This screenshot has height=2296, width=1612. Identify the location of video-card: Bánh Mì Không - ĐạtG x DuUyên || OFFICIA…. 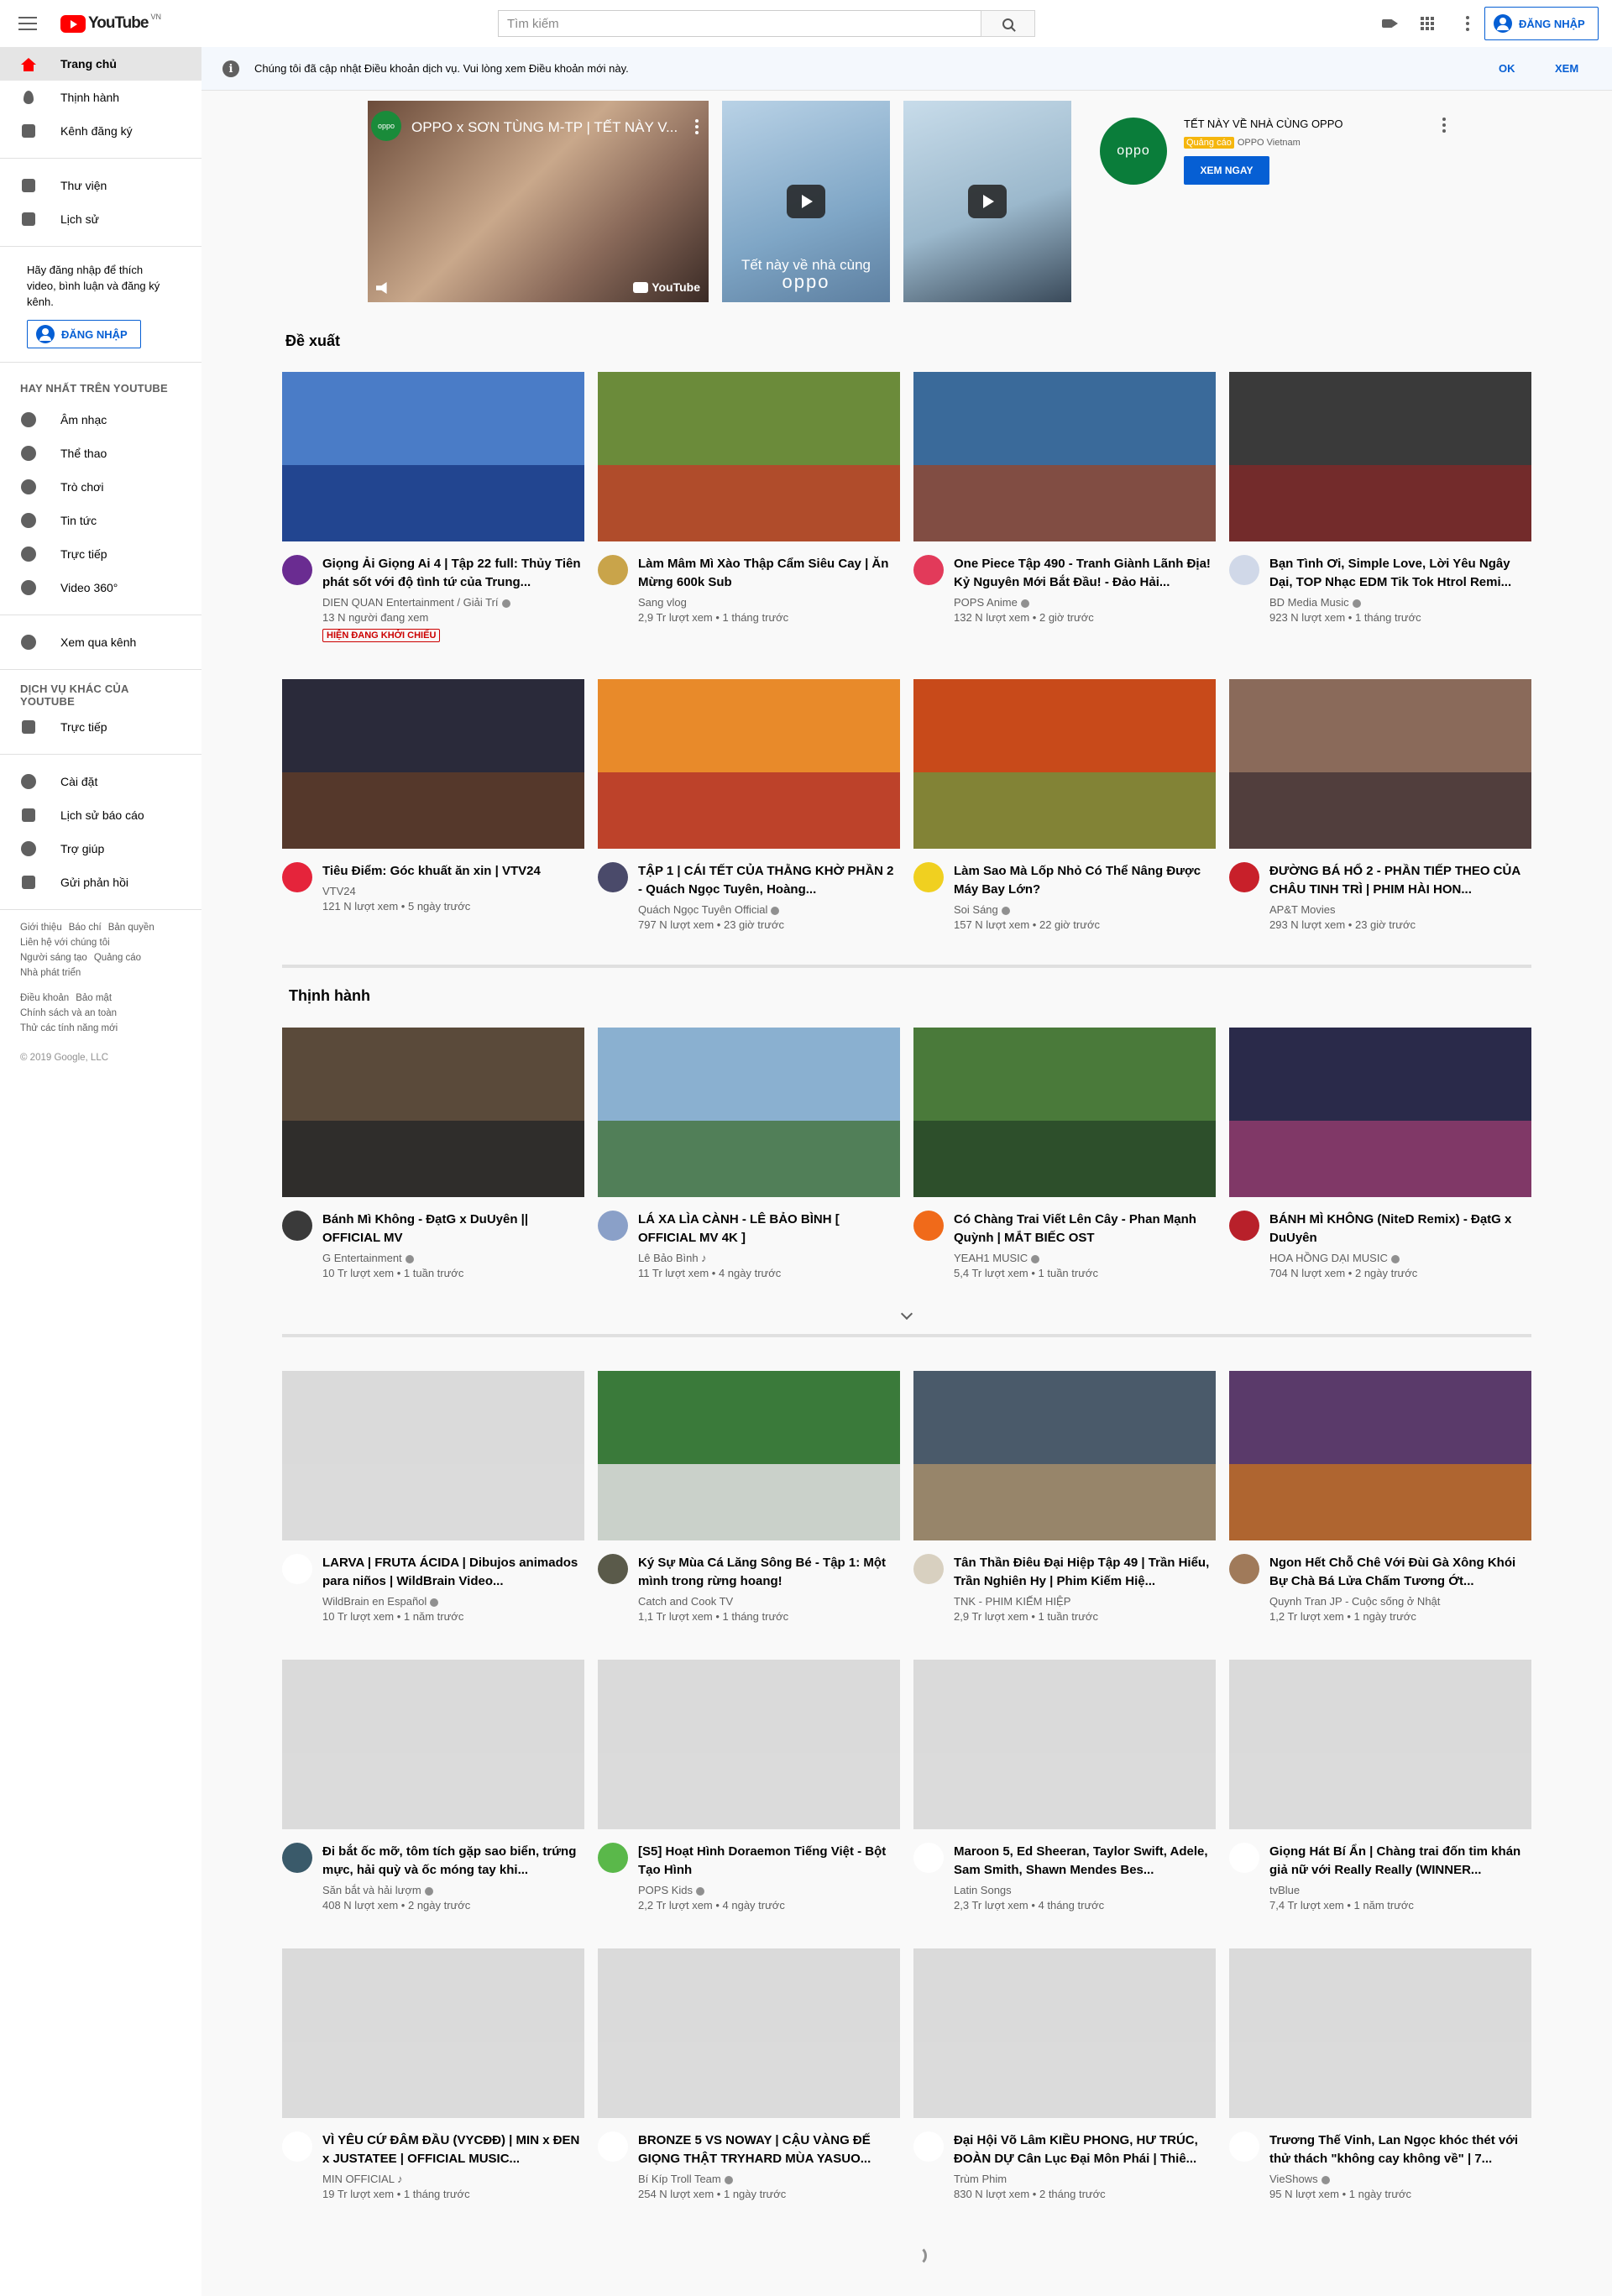
(433, 1172).